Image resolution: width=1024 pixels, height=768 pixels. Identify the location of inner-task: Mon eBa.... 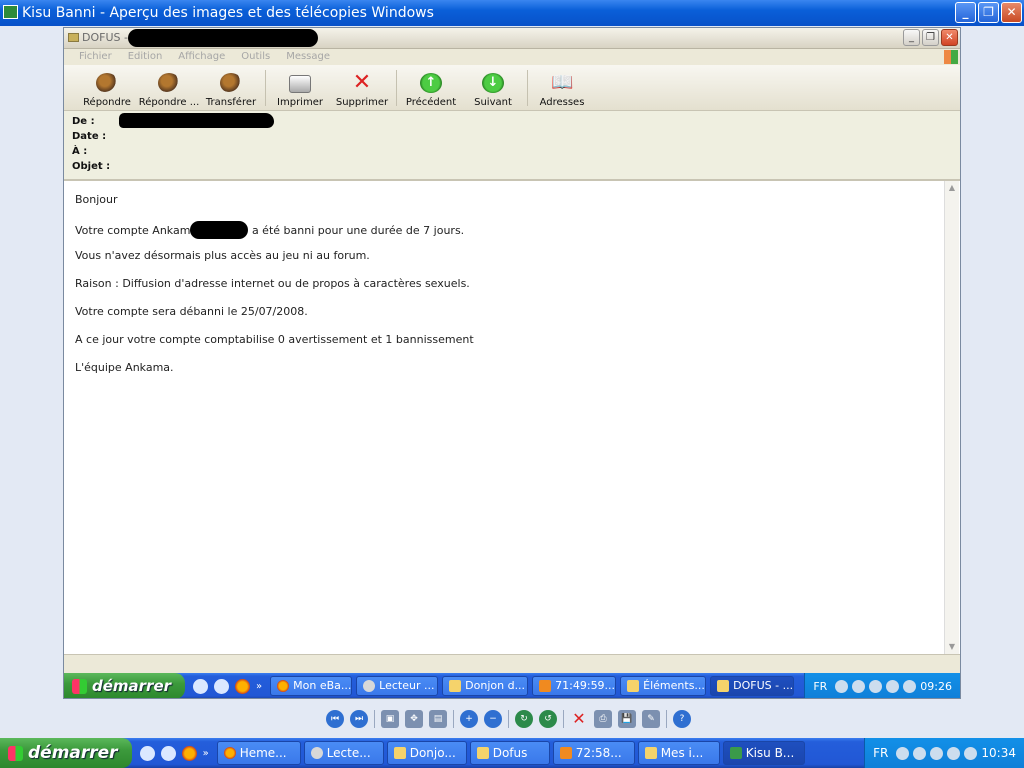
(311, 686).